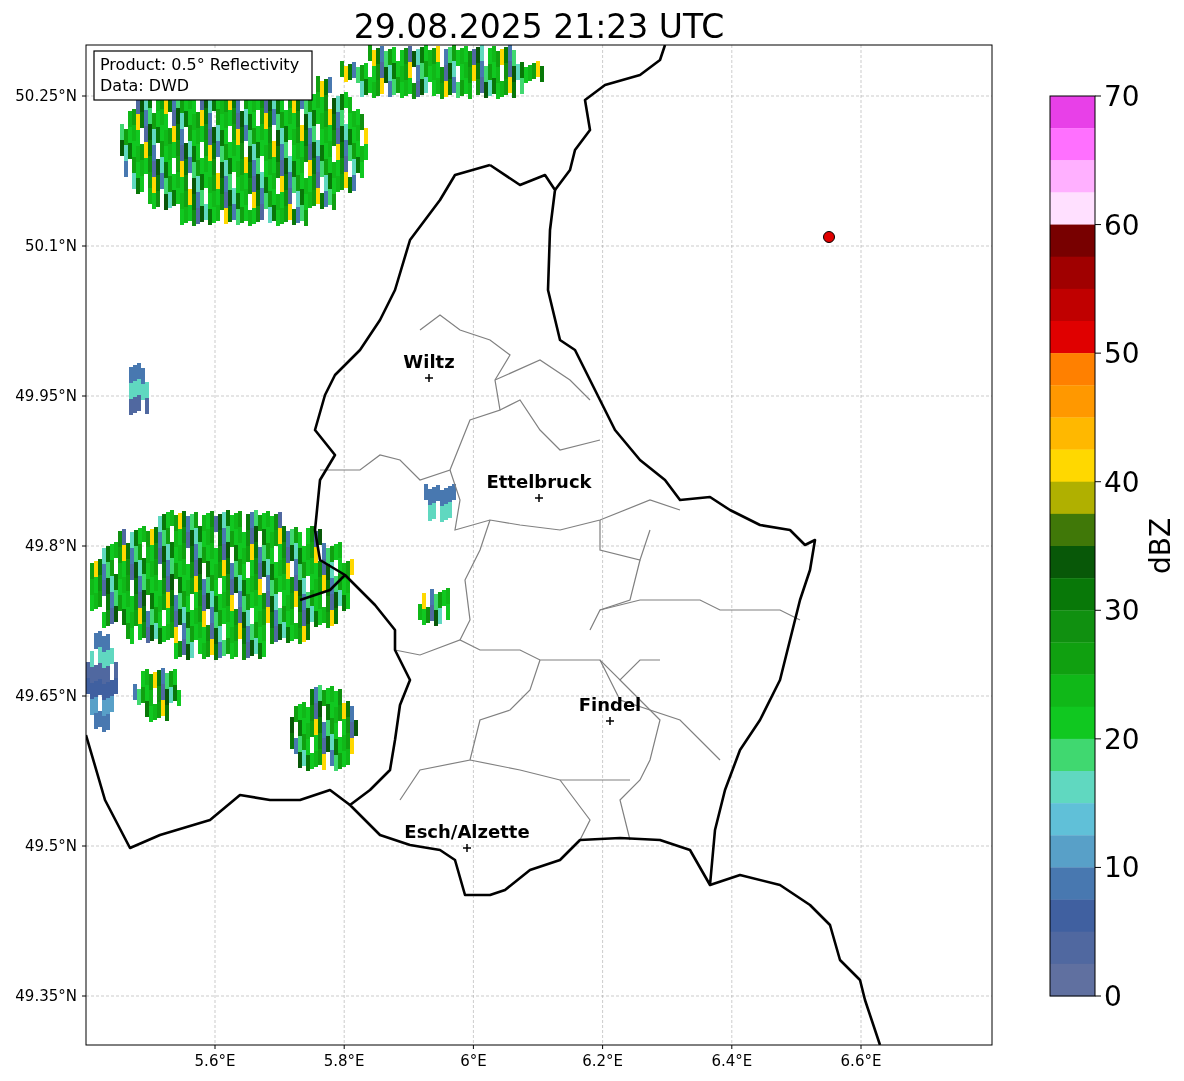 Image resolution: width=1184 pixels, height=1081 pixels. What do you see at coordinates (46, 696) in the screenshot?
I see `axis-tick-label: 49.65°N` at bounding box center [46, 696].